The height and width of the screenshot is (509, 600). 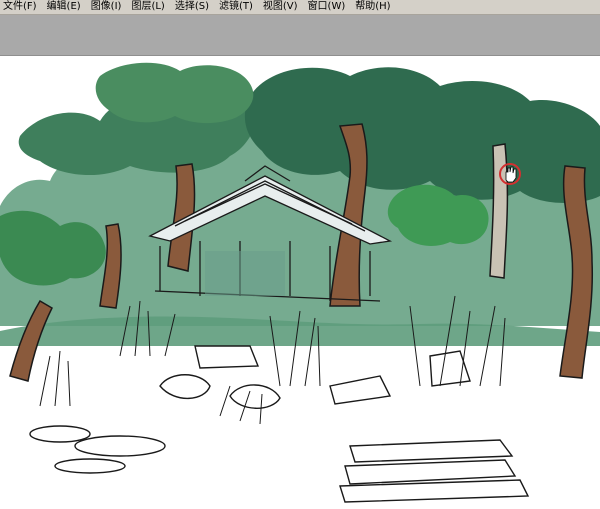 I want to click on menu-window: 窗口(W), so click(x=327, y=7).